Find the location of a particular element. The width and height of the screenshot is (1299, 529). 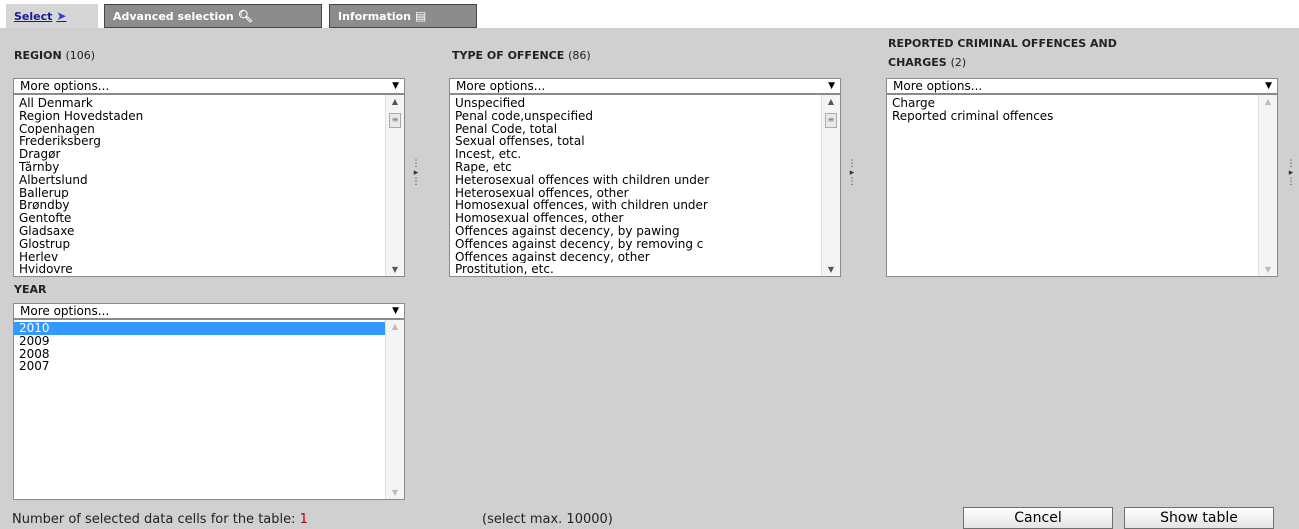

year-list-item: 2008 is located at coordinates (200, 354).